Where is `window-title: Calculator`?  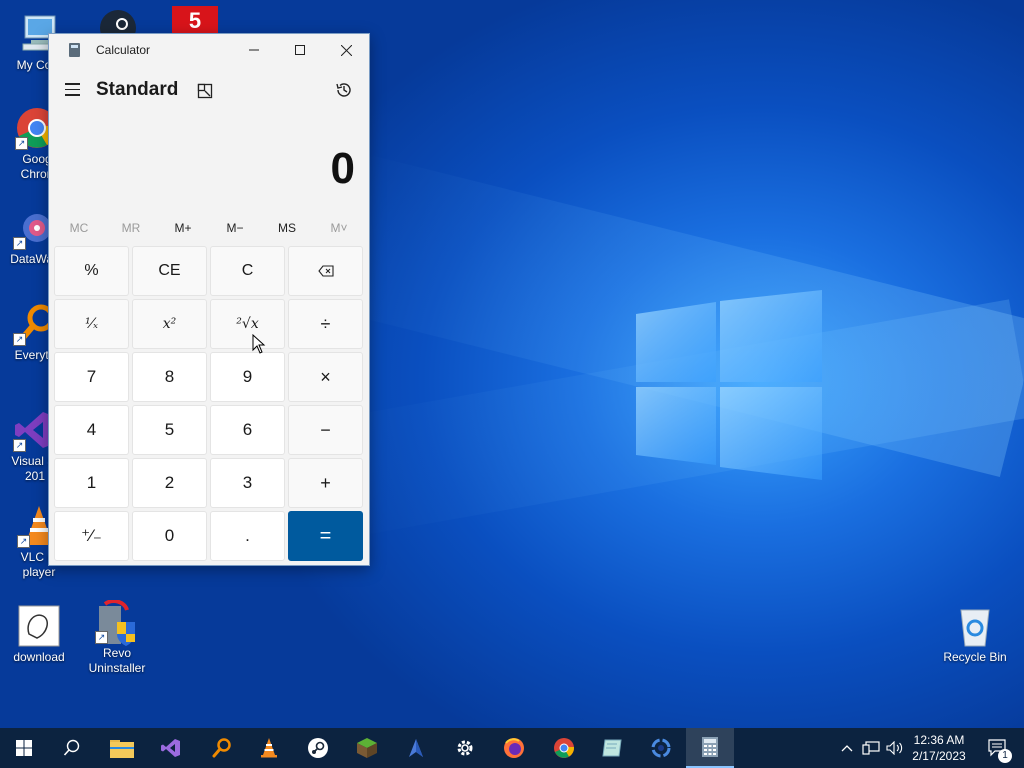 window-title: Calculator is located at coordinates (123, 50).